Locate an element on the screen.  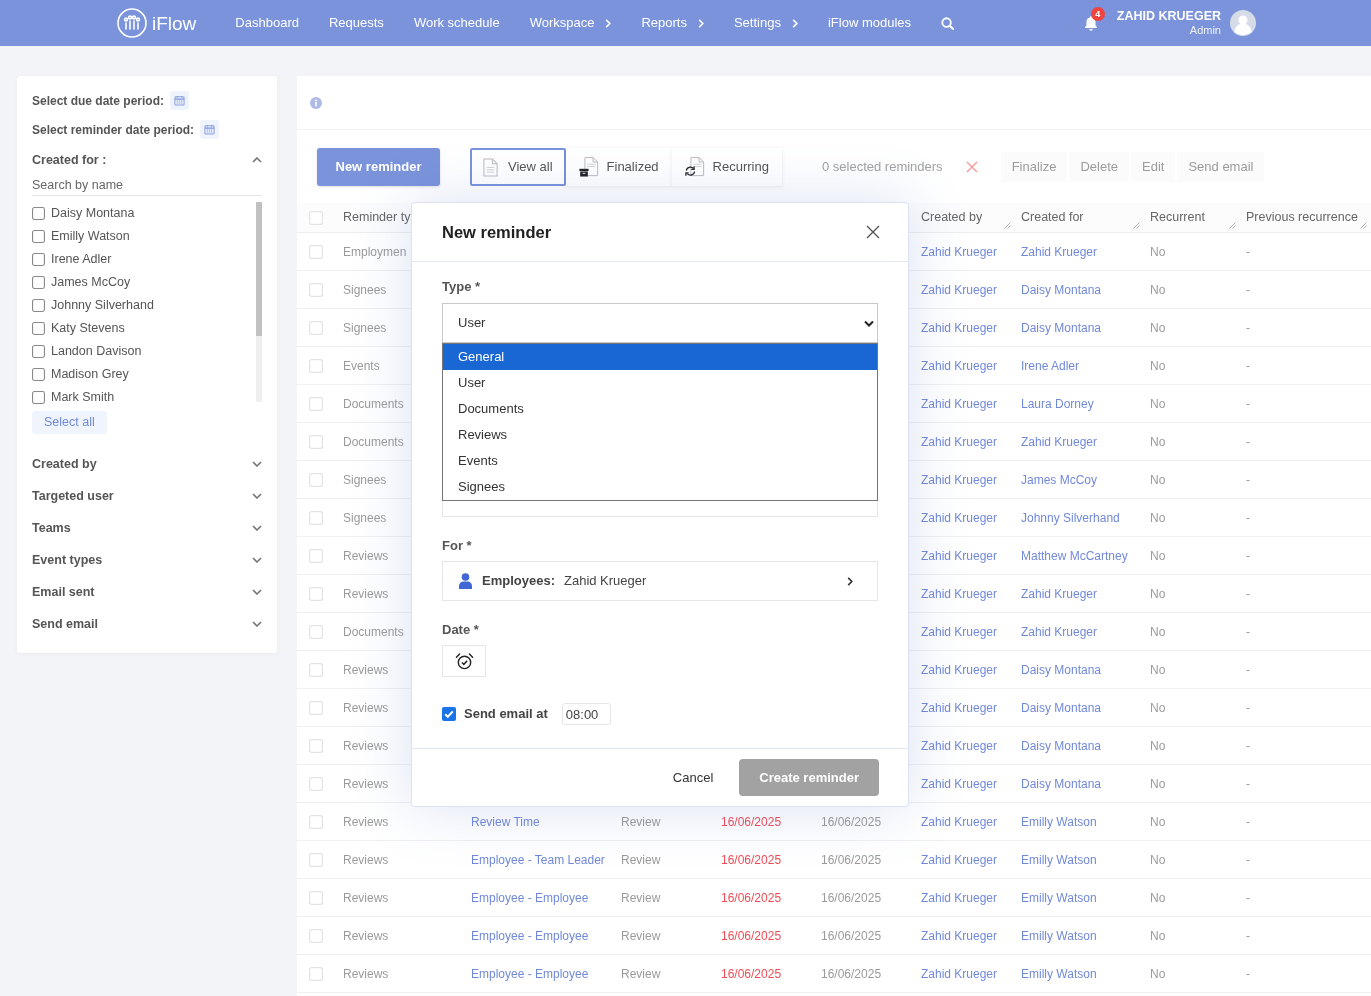
nav-link: Dashboard is located at coordinates (267, 23).